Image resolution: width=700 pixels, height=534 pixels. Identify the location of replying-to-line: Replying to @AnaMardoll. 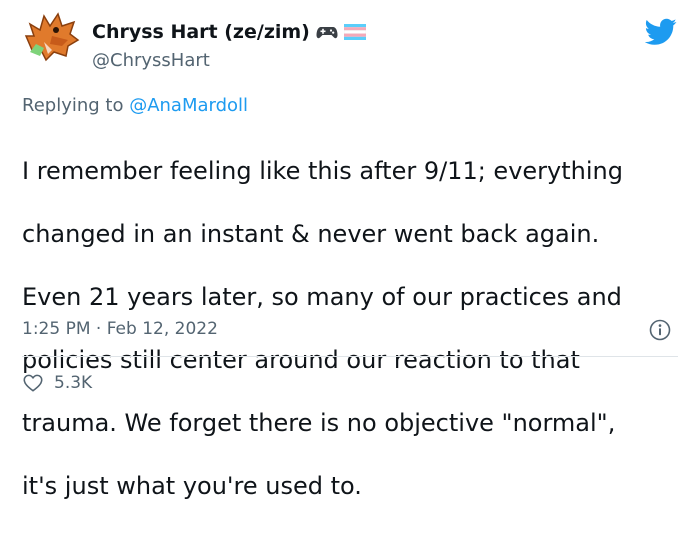
(135, 106).